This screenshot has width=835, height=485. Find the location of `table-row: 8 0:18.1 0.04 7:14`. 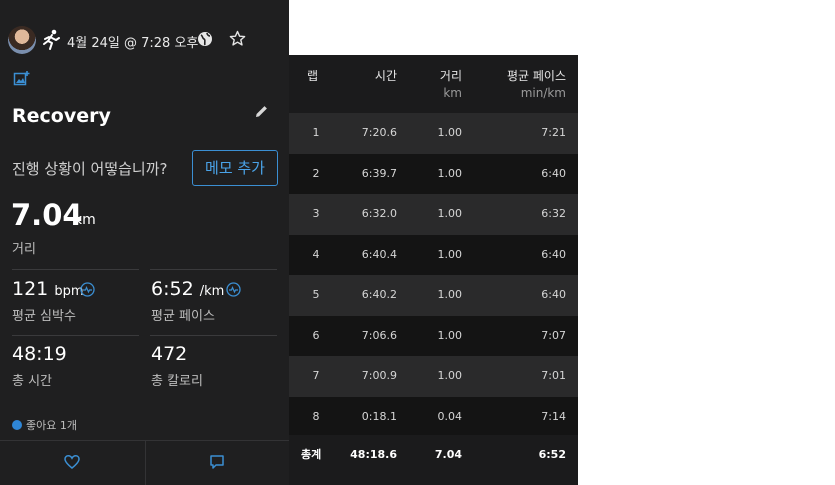

table-row: 8 0:18.1 0.04 7:14 is located at coordinates (433, 416).